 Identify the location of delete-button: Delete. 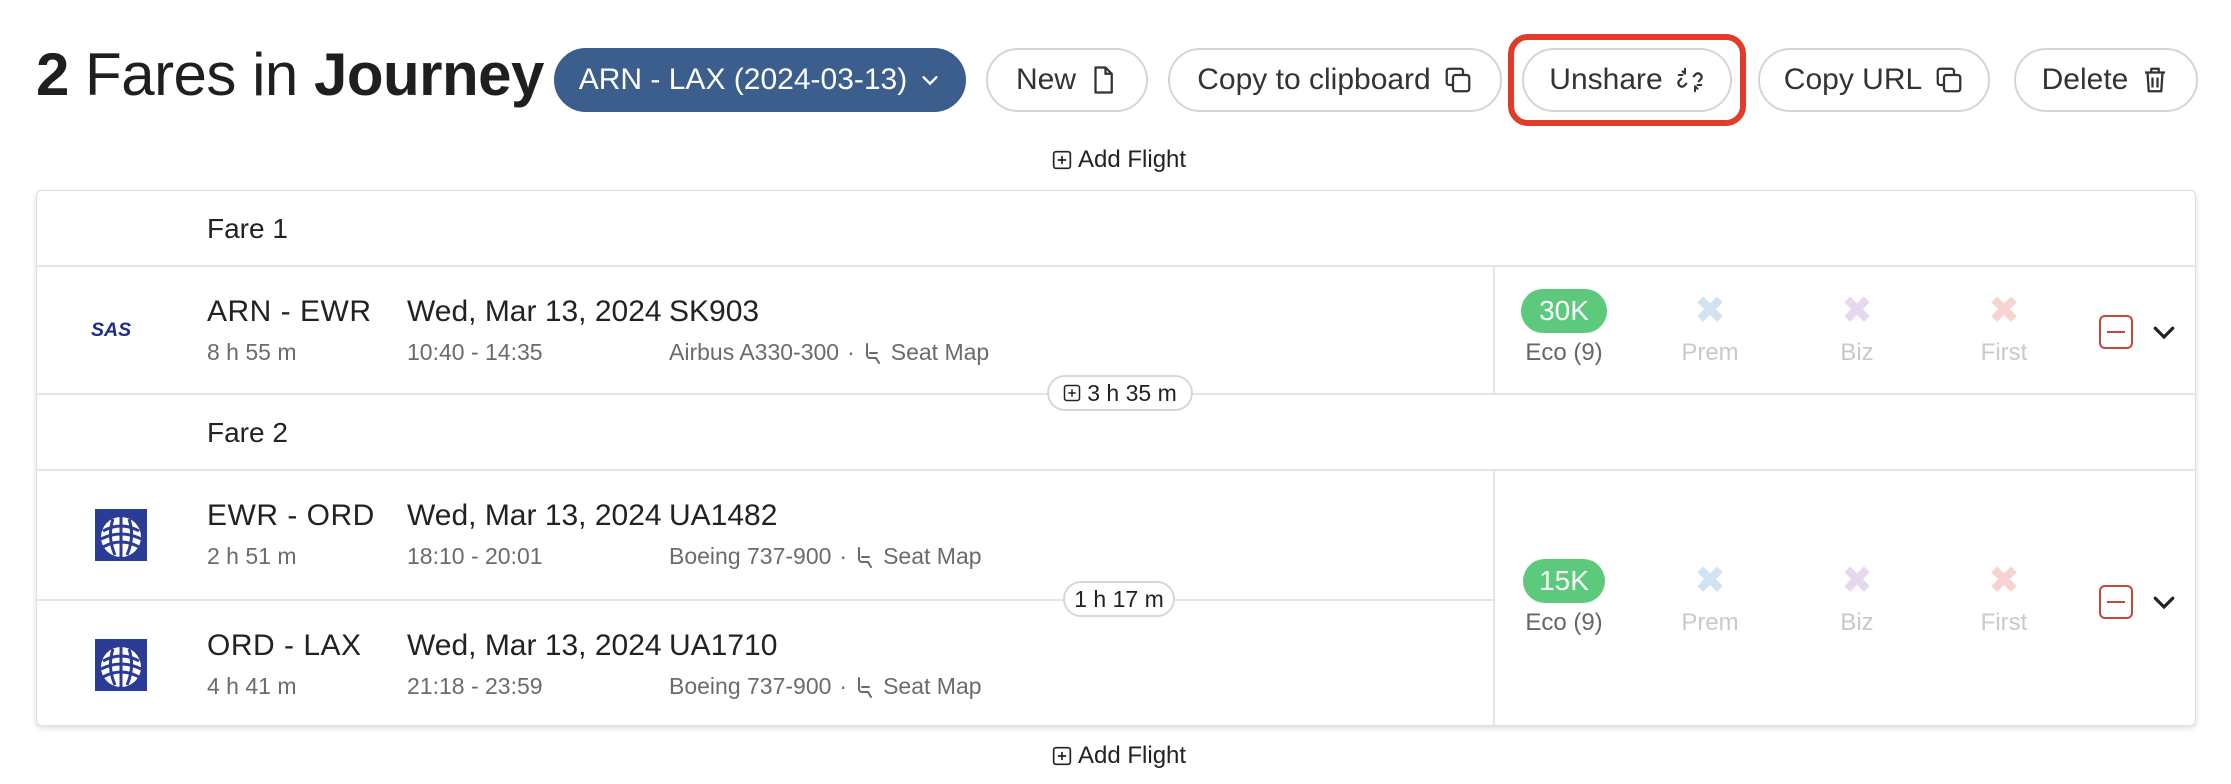
(2106, 80).